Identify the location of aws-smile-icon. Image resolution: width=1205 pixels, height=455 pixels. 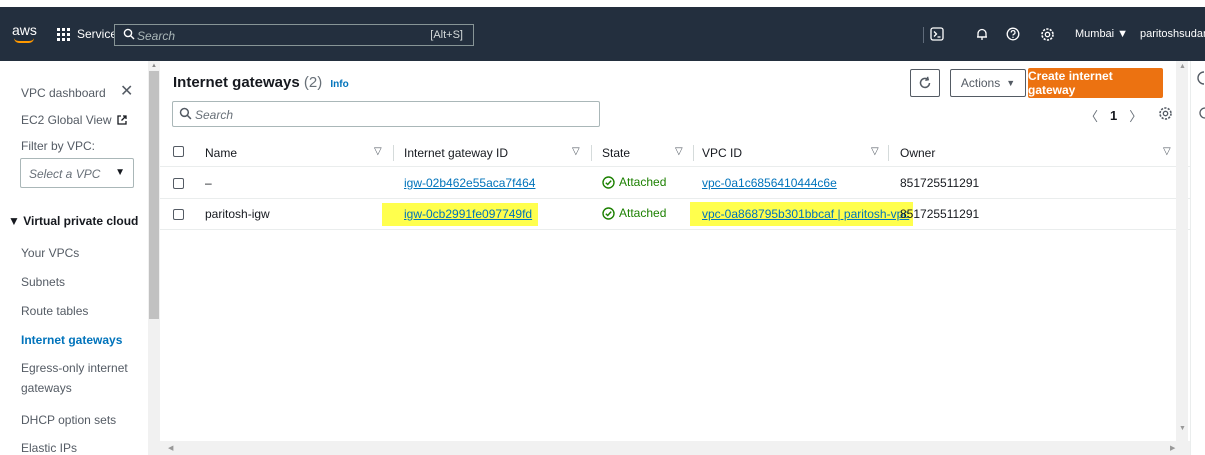
(24, 40).